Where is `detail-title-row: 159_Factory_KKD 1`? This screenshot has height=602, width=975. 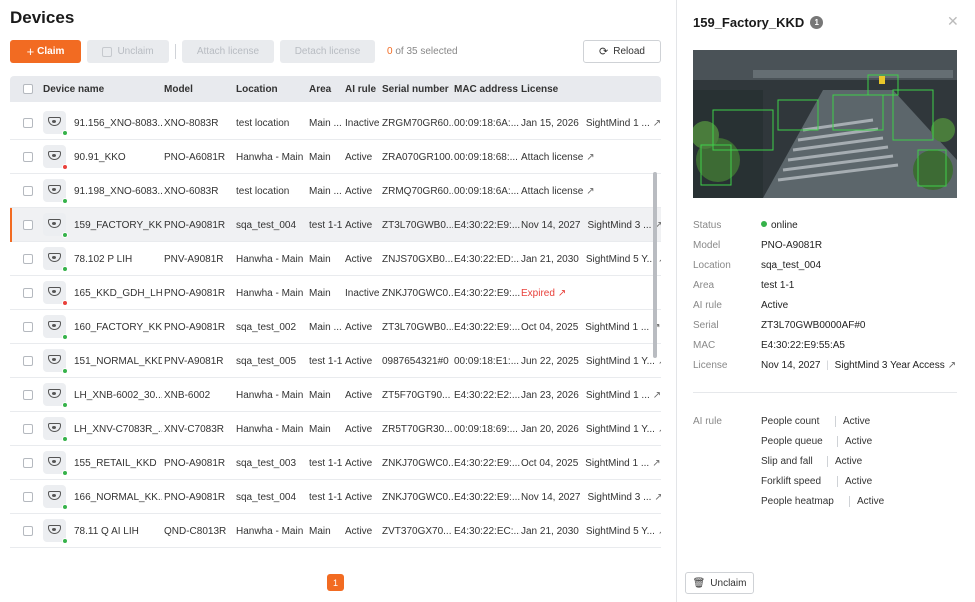 detail-title-row: 159_Factory_KKD 1 is located at coordinates (758, 22).